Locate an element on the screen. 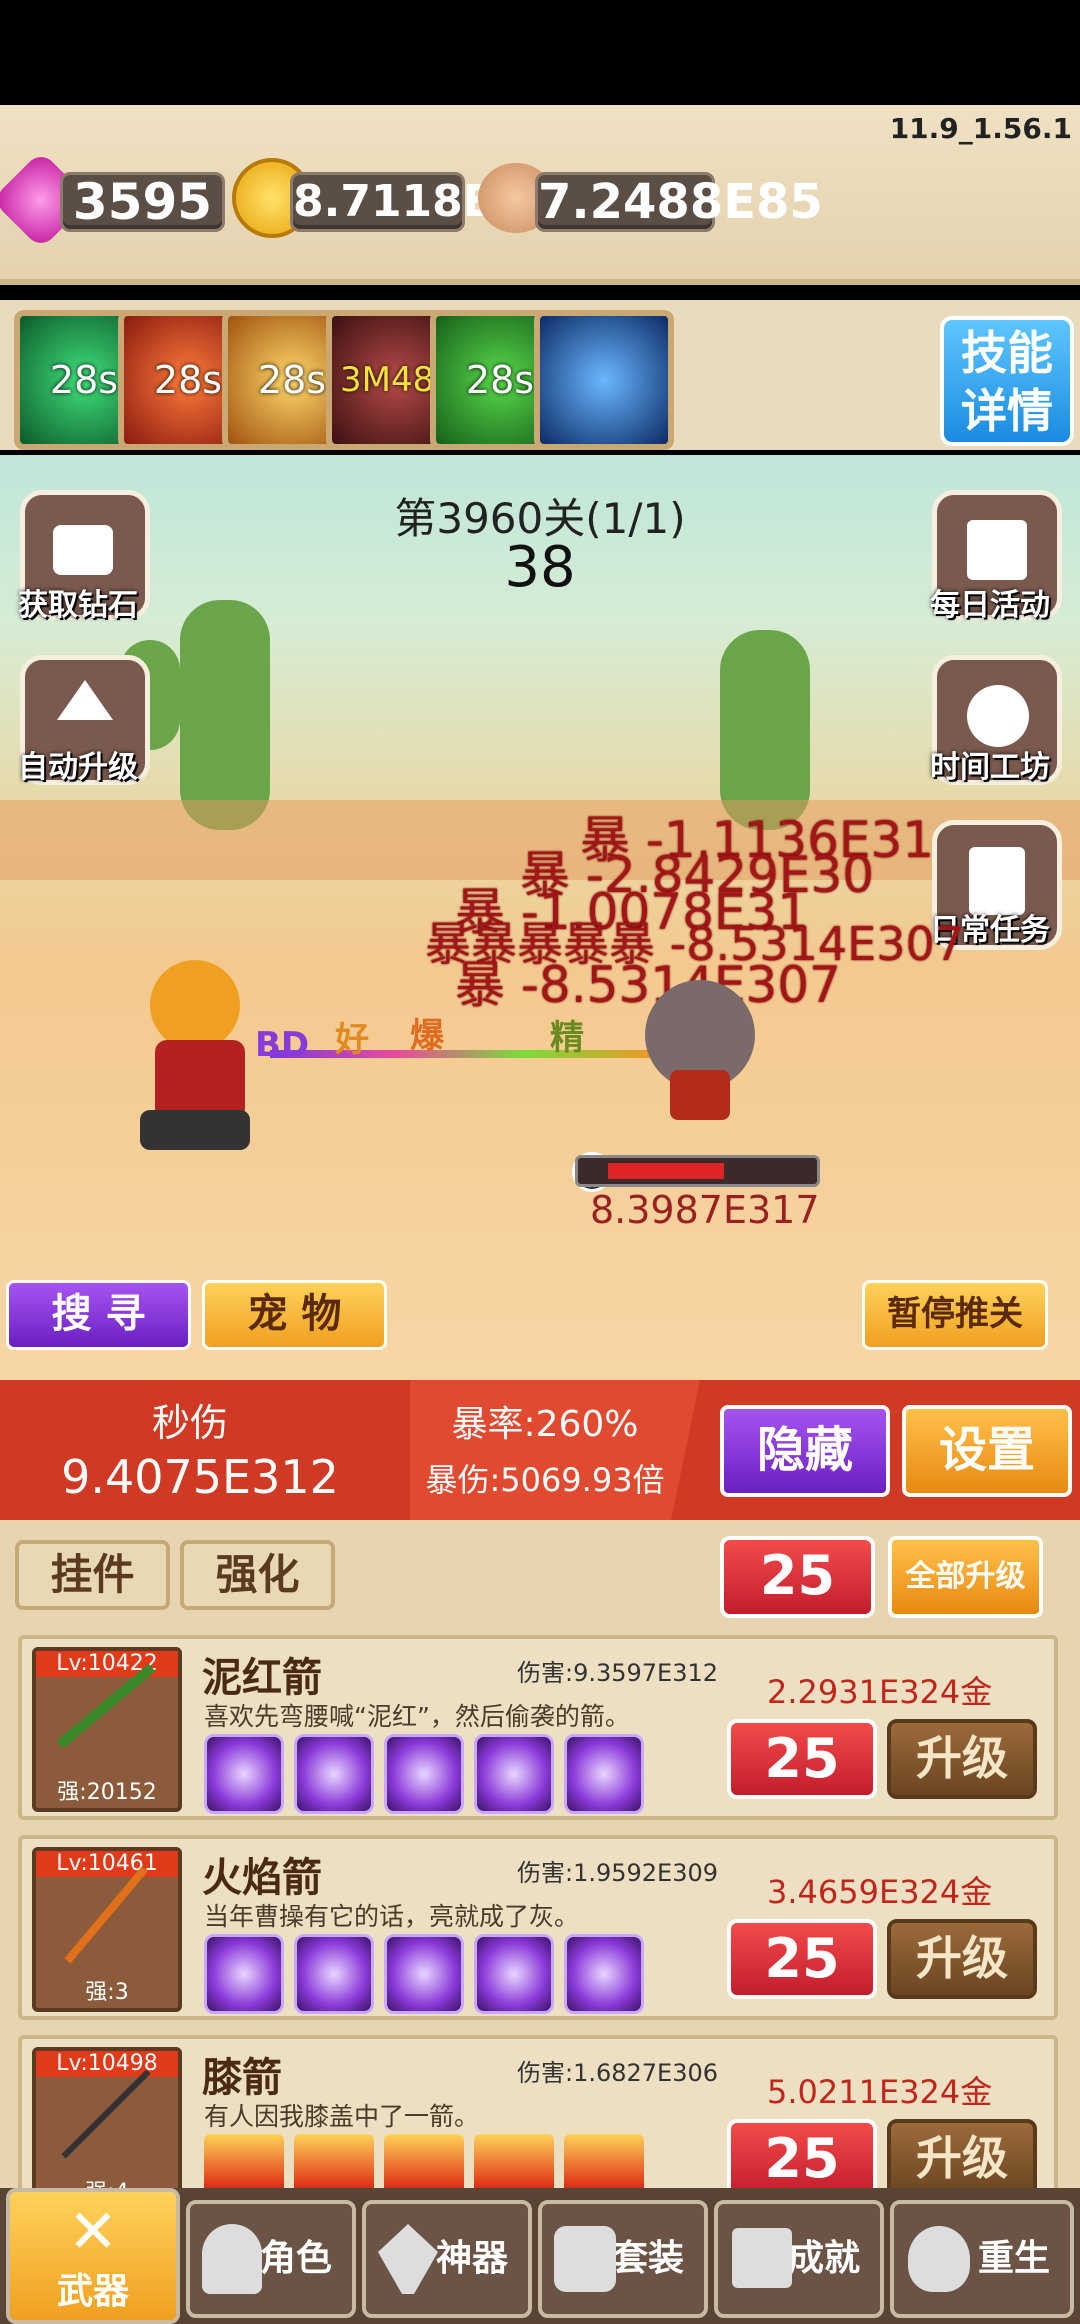 Image resolution: width=1080 pixels, height=2324 pixels. badge-icon is located at coordinates (762, 2258).